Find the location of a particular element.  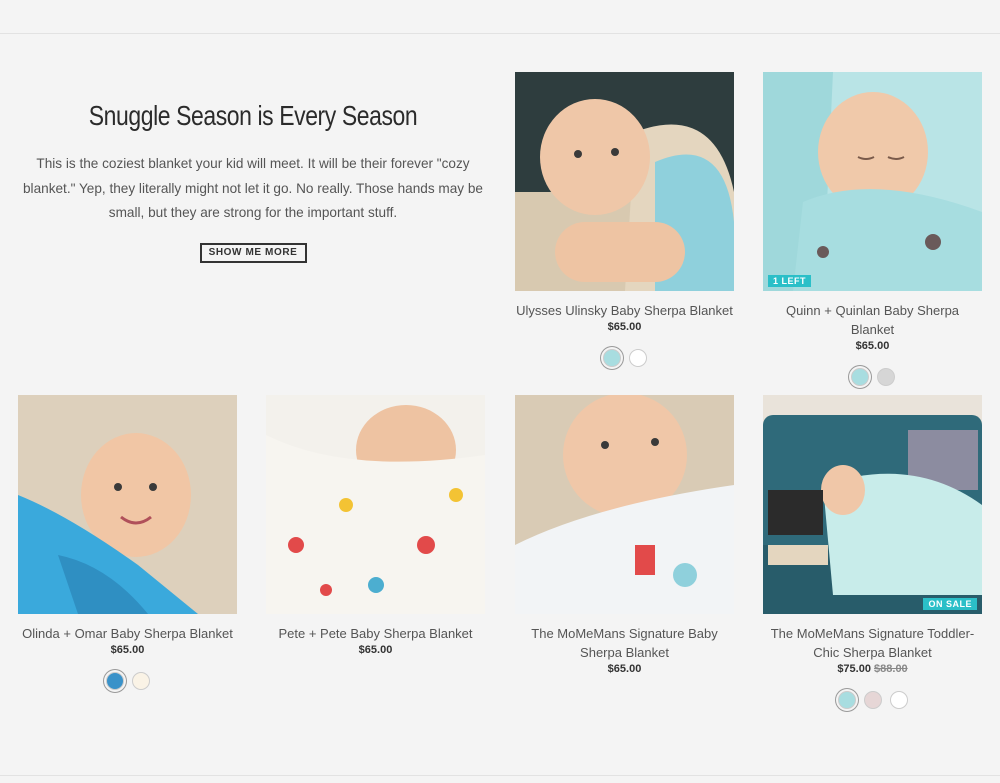

sale-badge: ON SALE is located at coordinates (950, 604).